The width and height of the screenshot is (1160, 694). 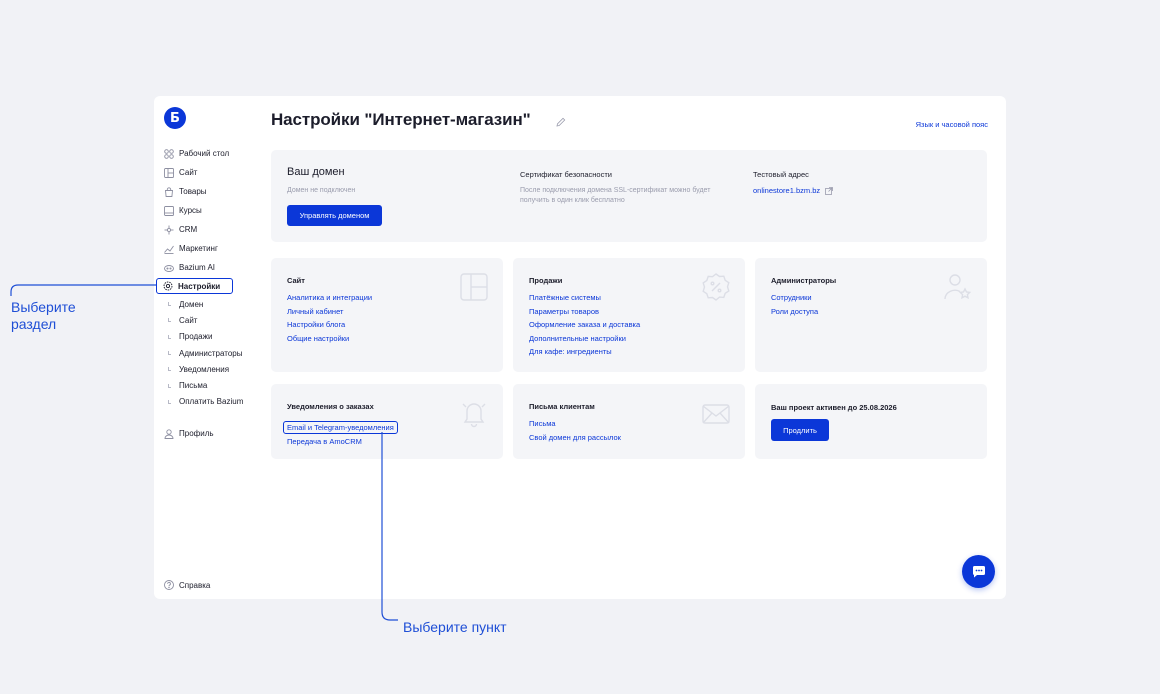 I want to click on annotation-select-section: Выберите раздел, so click(x=43, y=315).